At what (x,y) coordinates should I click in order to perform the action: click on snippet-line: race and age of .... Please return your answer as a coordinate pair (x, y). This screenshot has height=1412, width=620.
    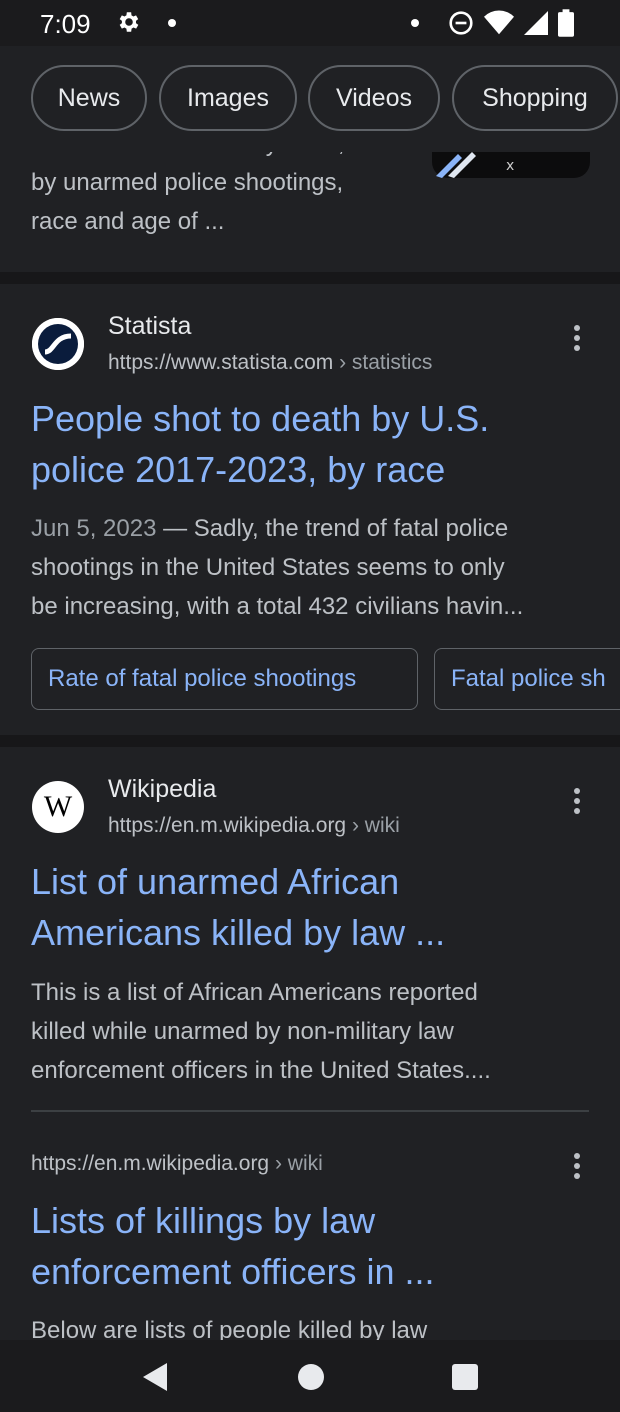
    Looking at the image, I should click on (128, 221).